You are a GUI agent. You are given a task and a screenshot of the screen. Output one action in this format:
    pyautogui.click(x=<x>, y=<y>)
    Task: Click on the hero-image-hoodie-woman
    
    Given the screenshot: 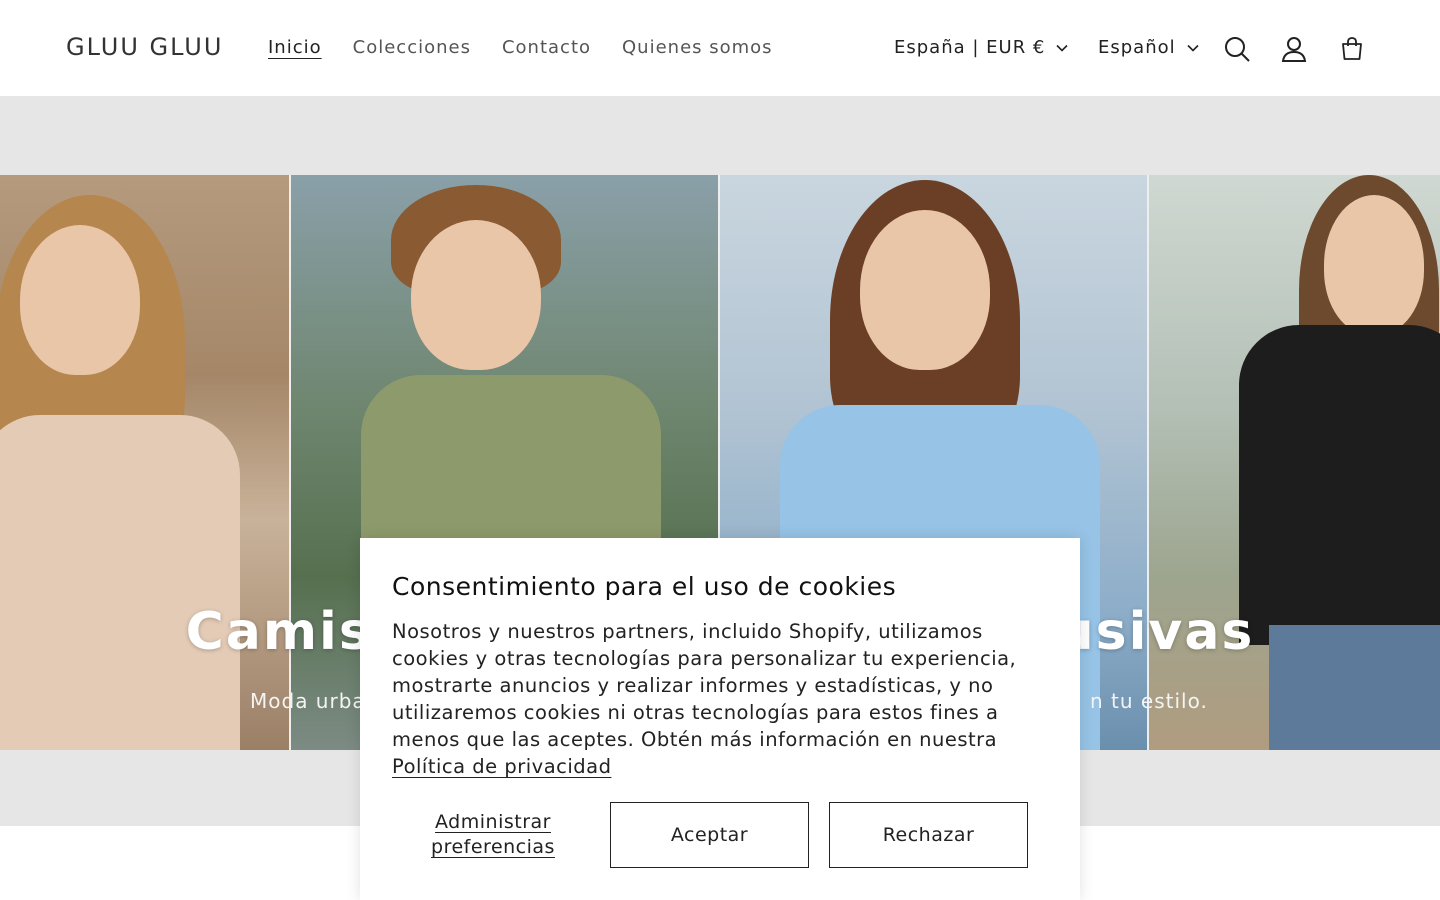 What is the action you would take?
    pyautogui.click(x=145, y=462)
    